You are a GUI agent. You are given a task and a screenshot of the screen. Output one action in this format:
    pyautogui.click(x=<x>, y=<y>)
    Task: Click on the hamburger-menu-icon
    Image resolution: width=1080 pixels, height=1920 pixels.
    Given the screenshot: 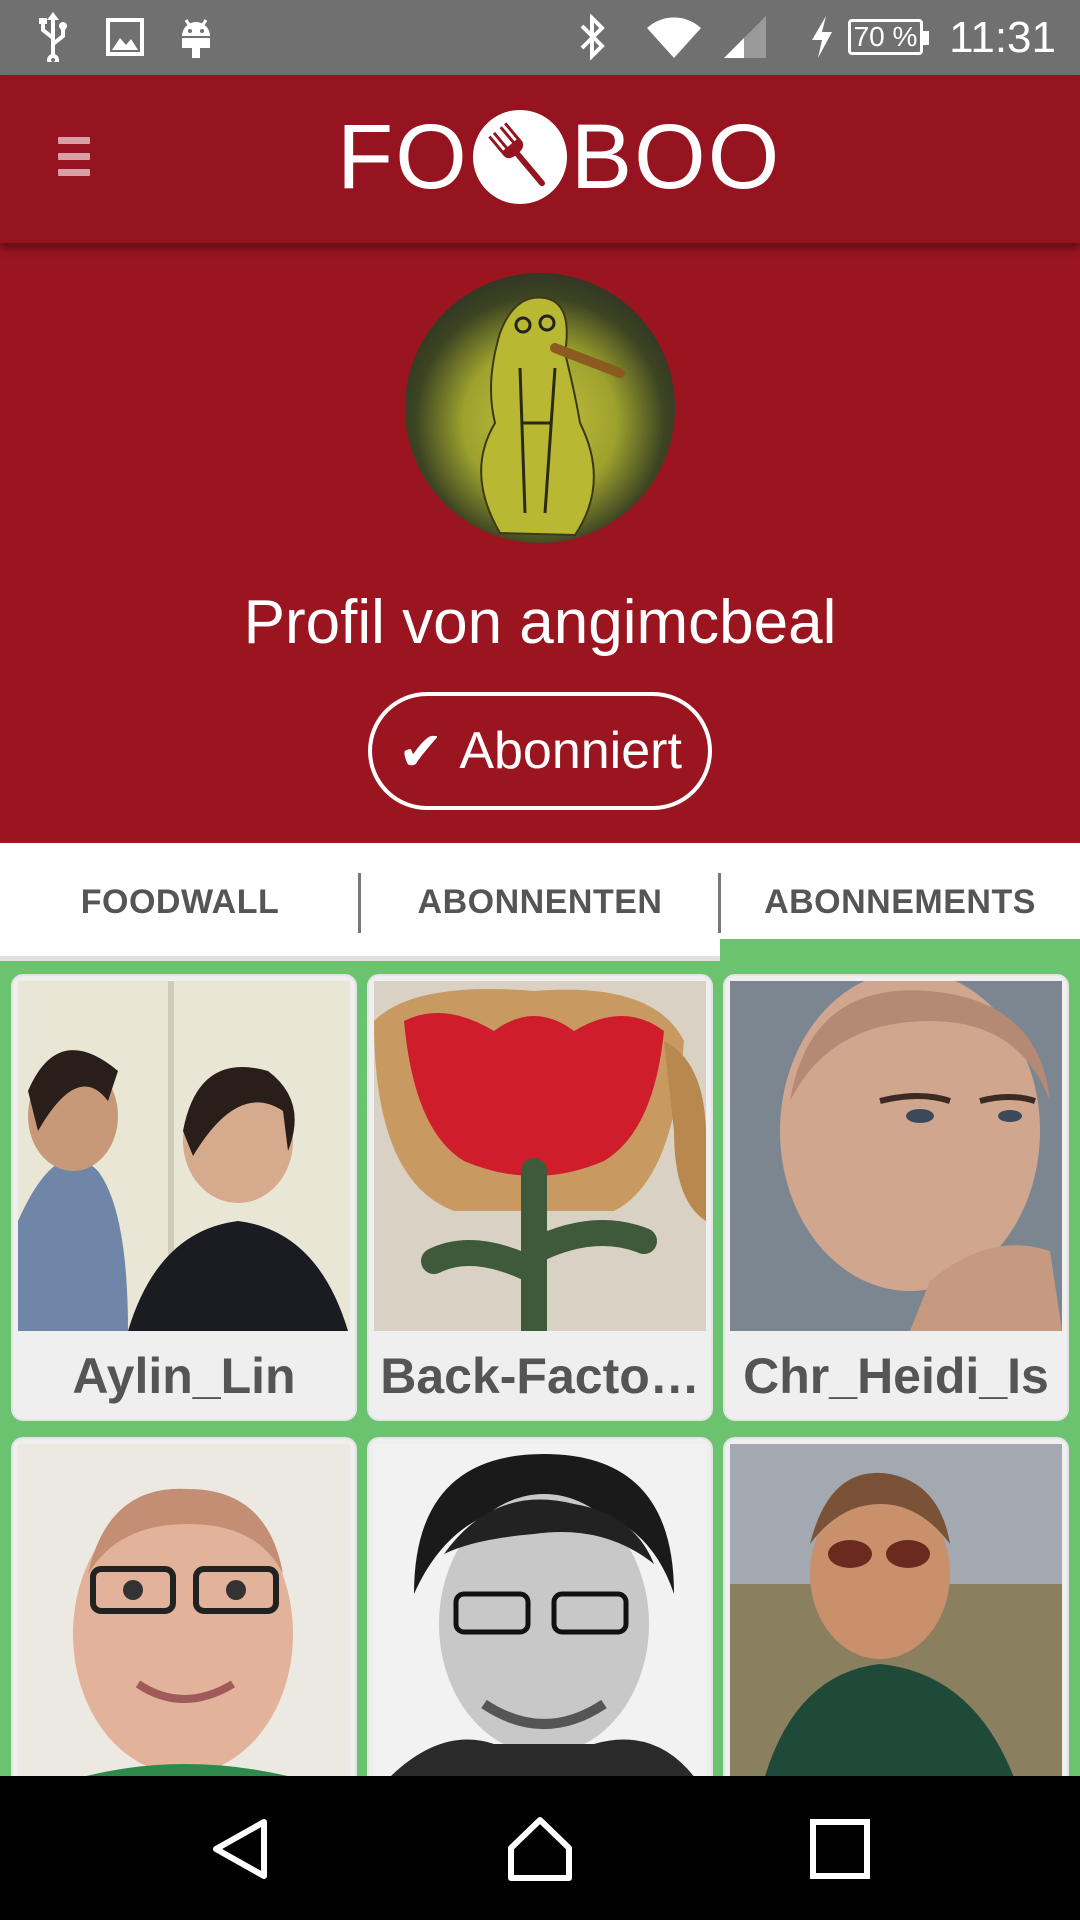 What is the action you would take?
    pyautogui.click(x=74, y=159)
    